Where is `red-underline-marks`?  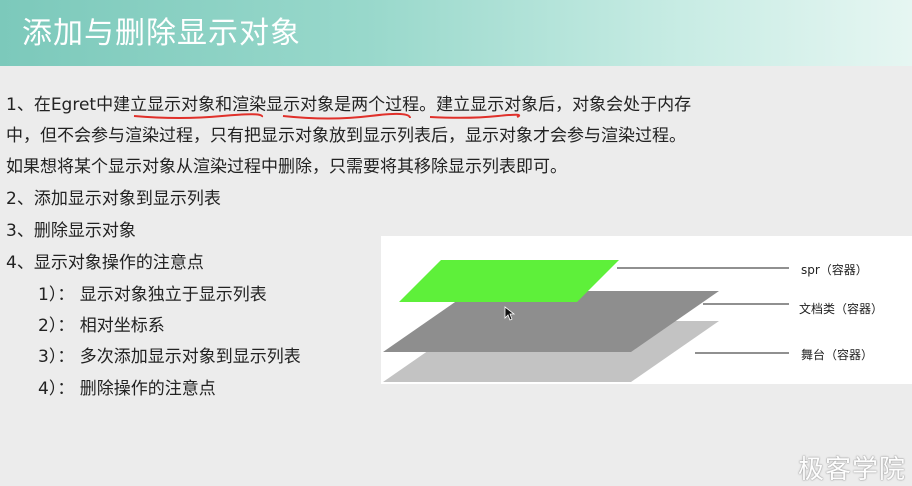
red-underline-marks is located at coordinates (327, 116).